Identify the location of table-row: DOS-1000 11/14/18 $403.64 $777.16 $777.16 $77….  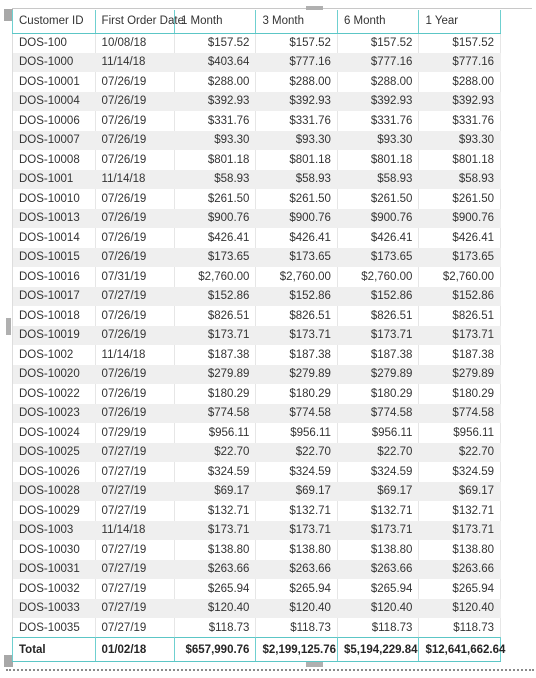
(256, 62).